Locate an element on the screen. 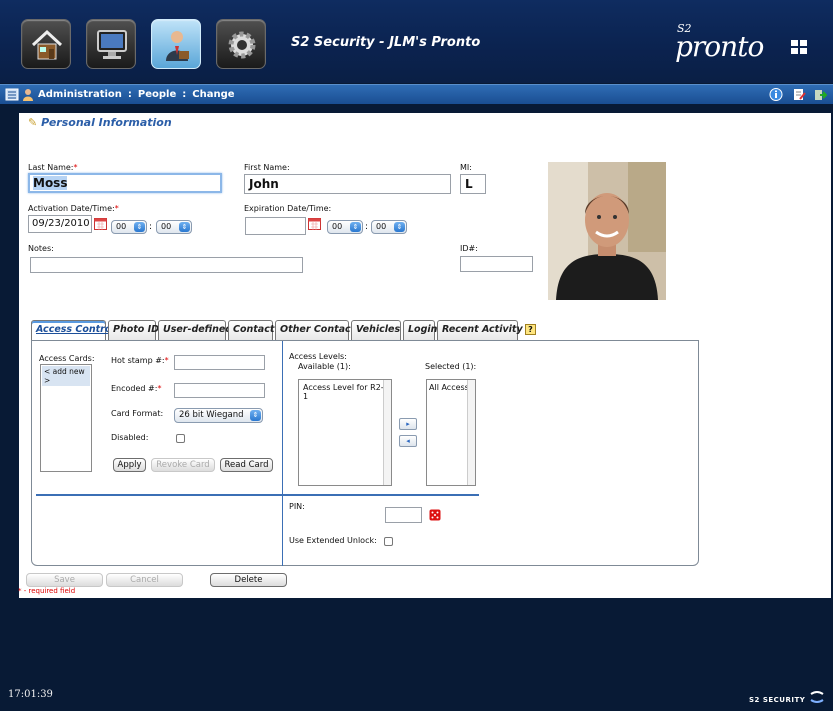  pronto-logo: S2 pronto is located at coordinates (745, 45).